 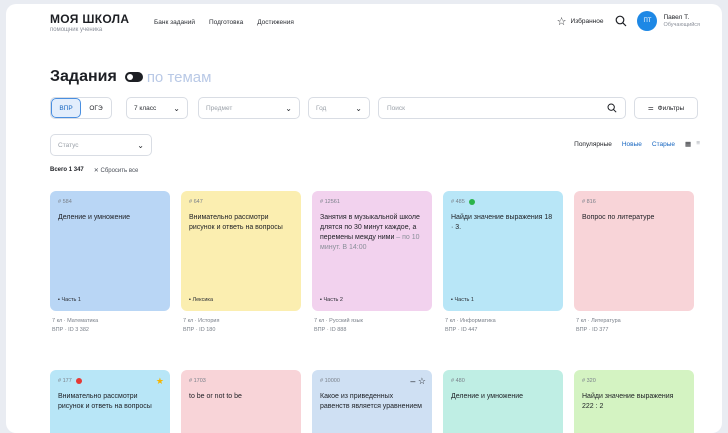 I want to click on task-card-meta: # 320, so click(x=634, y=381).